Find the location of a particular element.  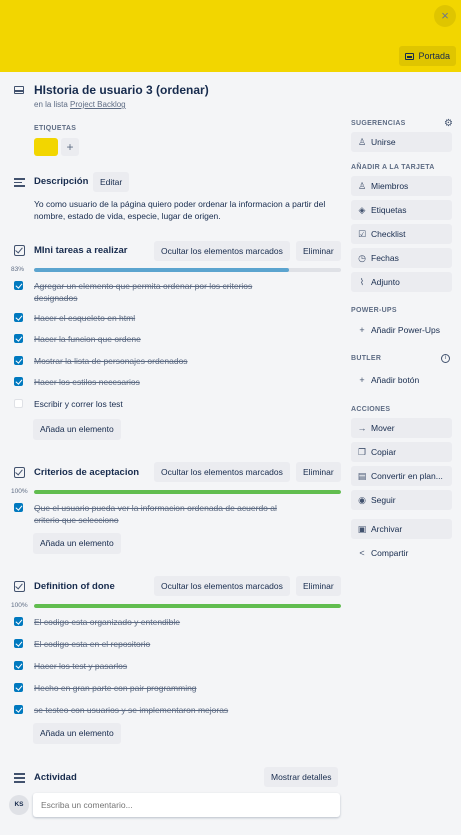

suggestions-title: SUGERENCIAS is located at coordinates (378, 123).